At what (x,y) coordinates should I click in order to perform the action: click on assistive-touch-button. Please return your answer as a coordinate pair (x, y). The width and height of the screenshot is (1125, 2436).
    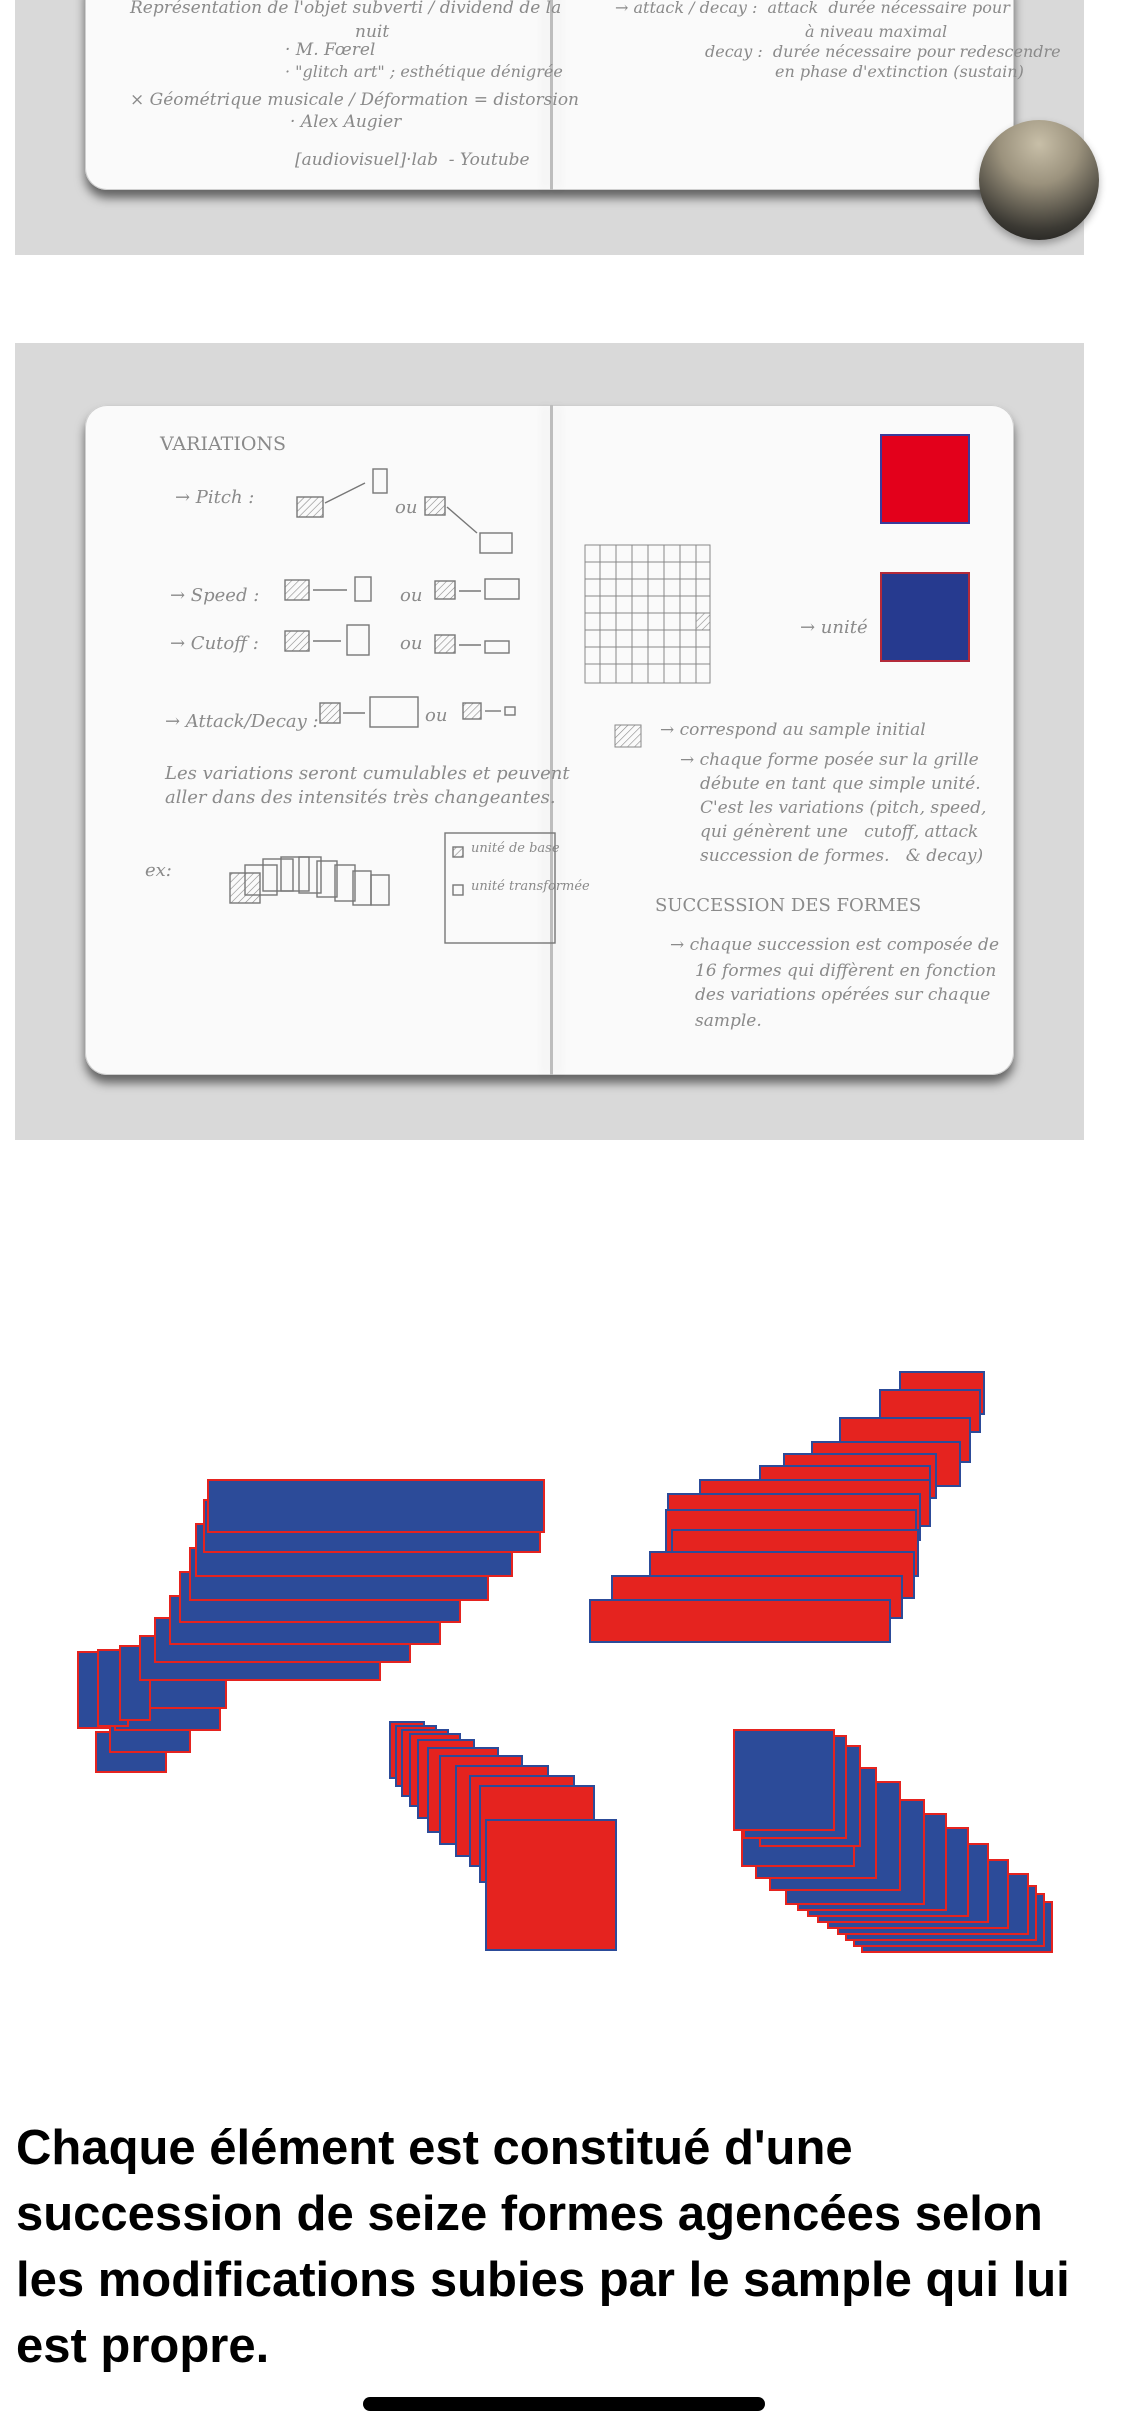
    Looking at the image, I should click on (1039, 180).